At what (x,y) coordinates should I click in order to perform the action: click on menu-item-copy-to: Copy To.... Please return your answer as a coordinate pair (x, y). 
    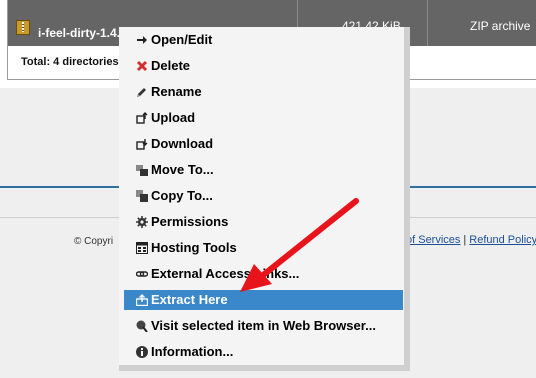
    Looking at the image, I should click on (263, 196).